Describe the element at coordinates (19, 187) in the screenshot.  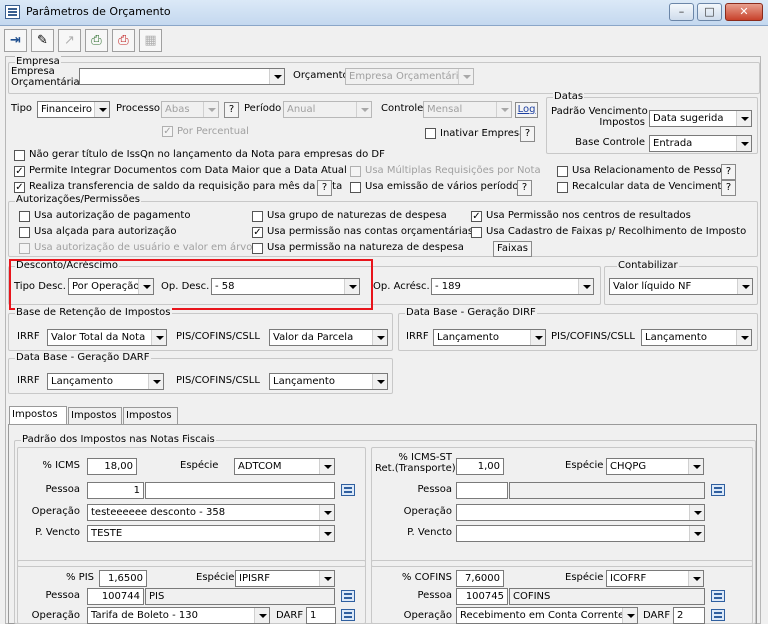
I see `realiza-transferencia-checkbox: ✓` at that location.